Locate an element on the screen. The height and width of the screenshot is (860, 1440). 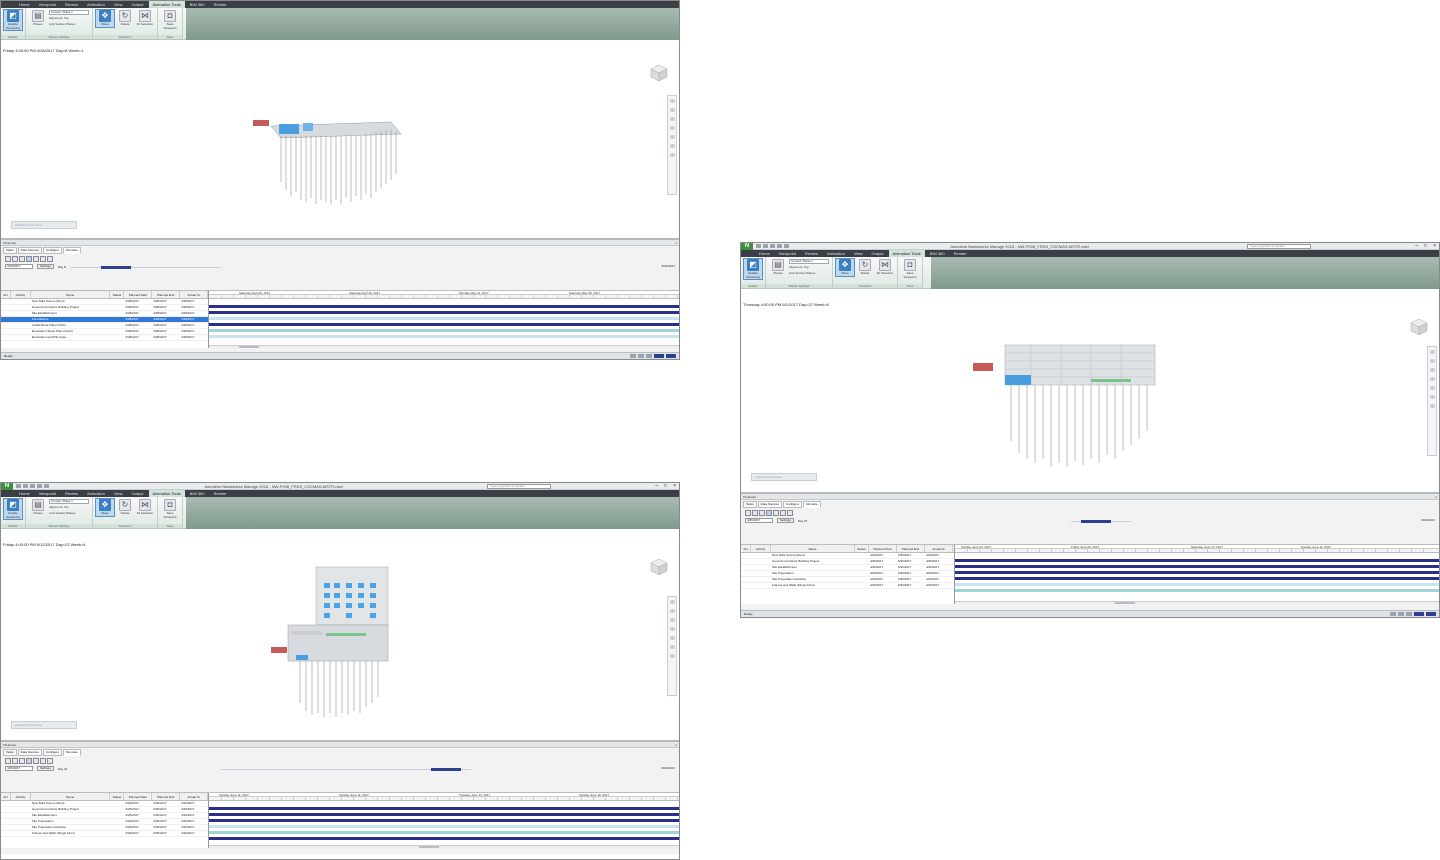
hide-timeliner-button: Hide/Show Timeliner is located at coordinates (44, 225).